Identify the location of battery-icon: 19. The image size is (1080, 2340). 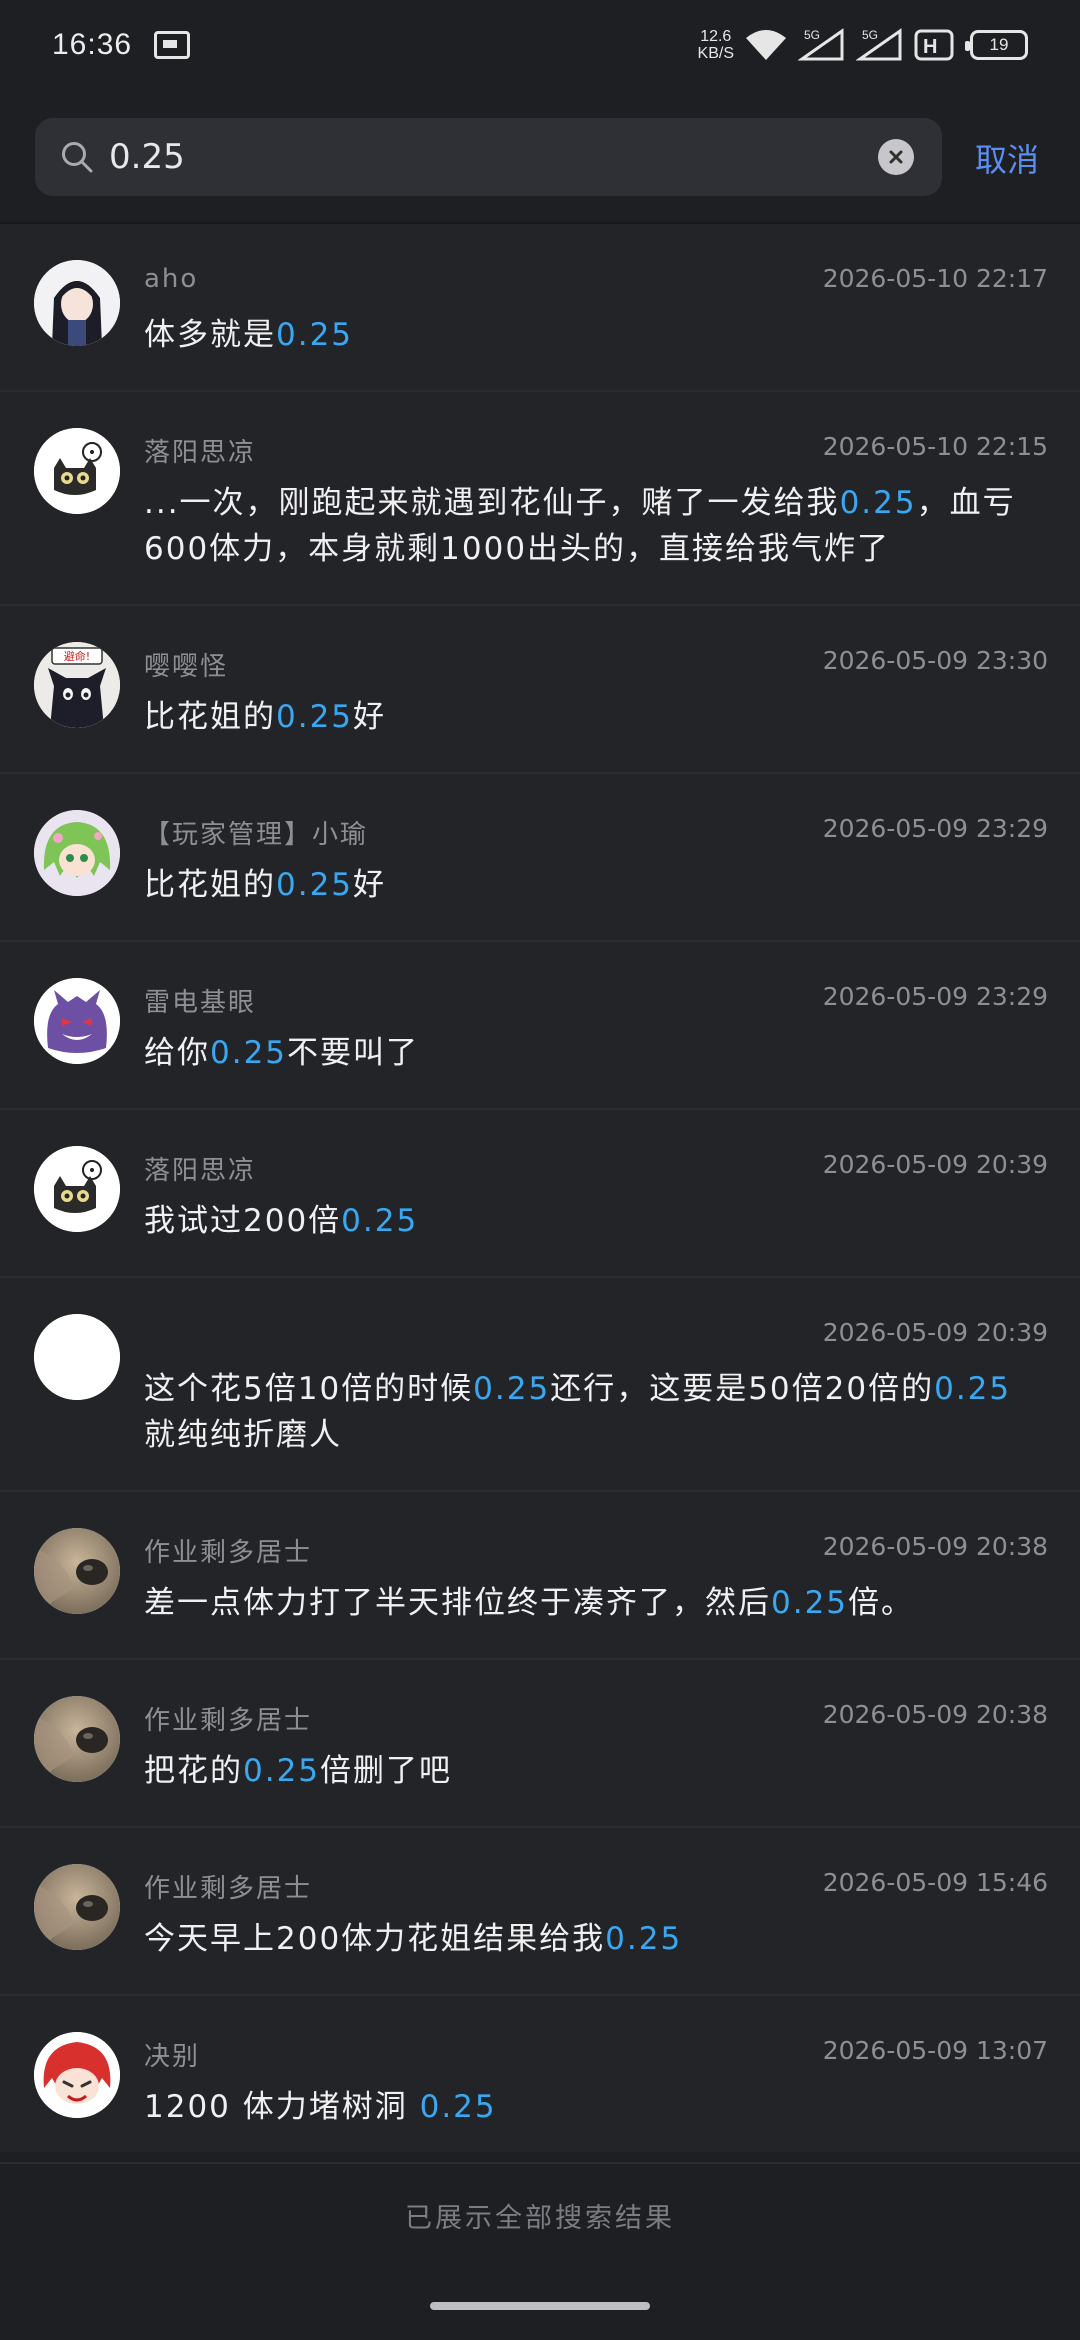
(996, 45).